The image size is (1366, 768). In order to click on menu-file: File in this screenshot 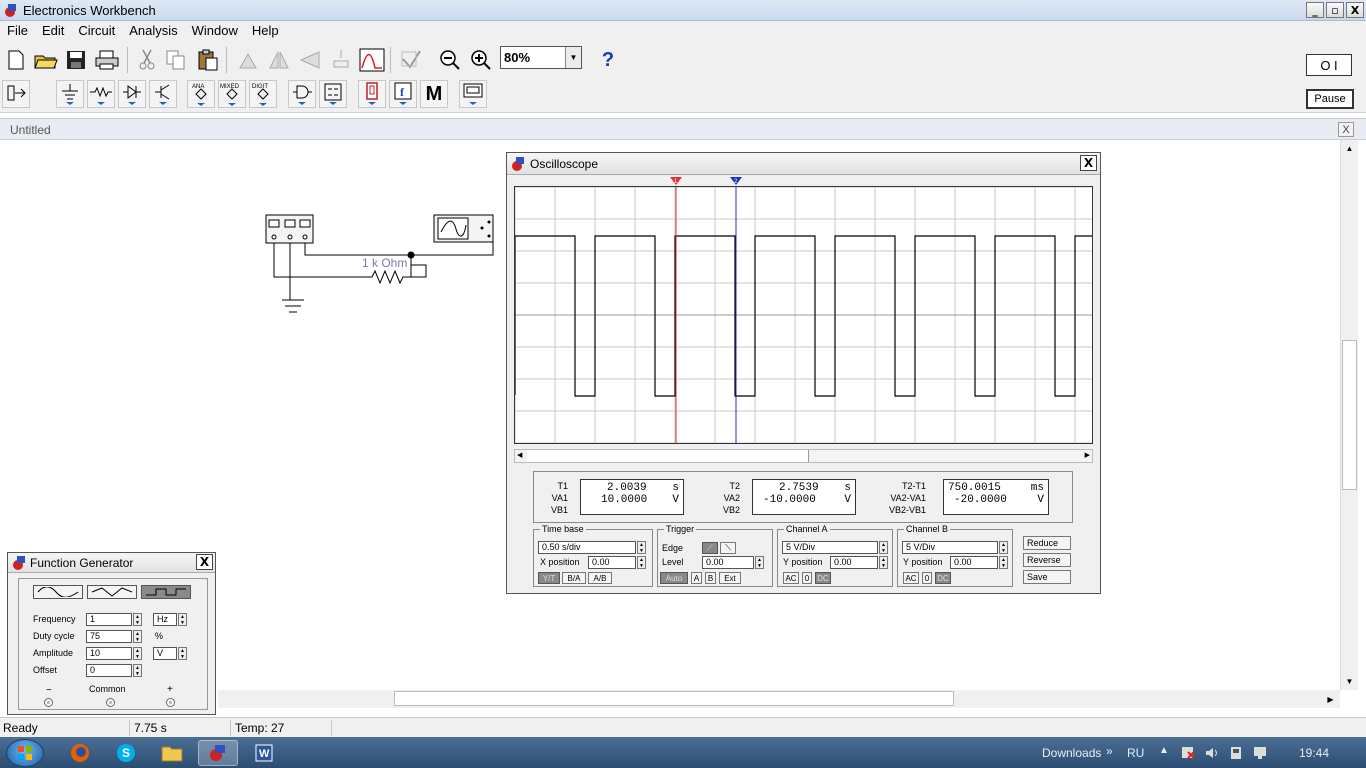, I will do `click(17, 31)`.